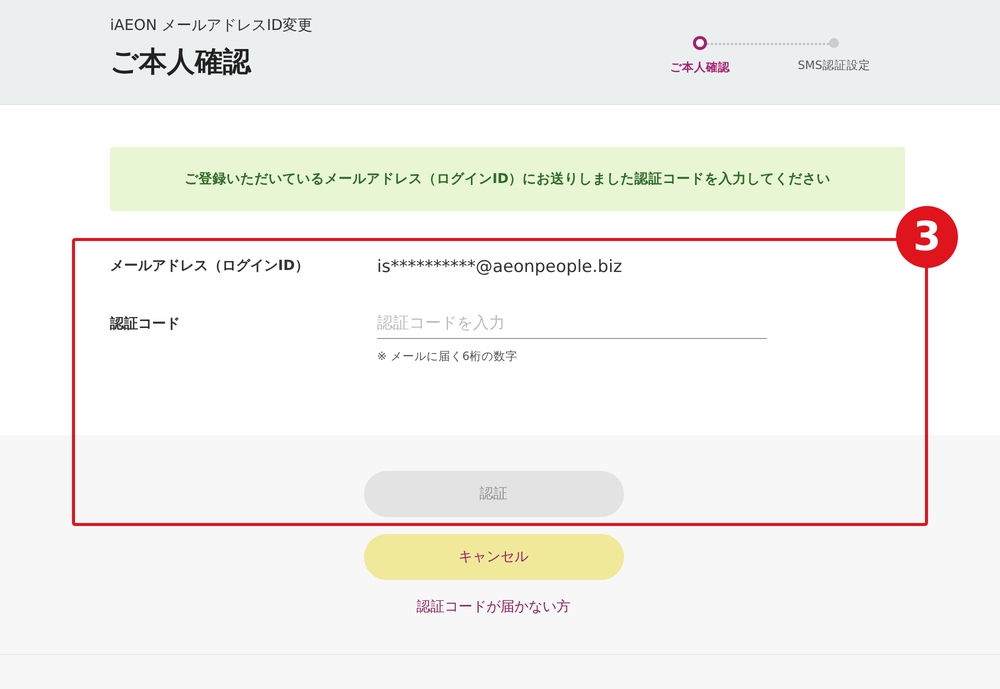 This screenshot has width=1000, height=689. Describe the element at coordinates (572, 326) in the screenshot. I see `code-input: 認証コードを入力` at that location.